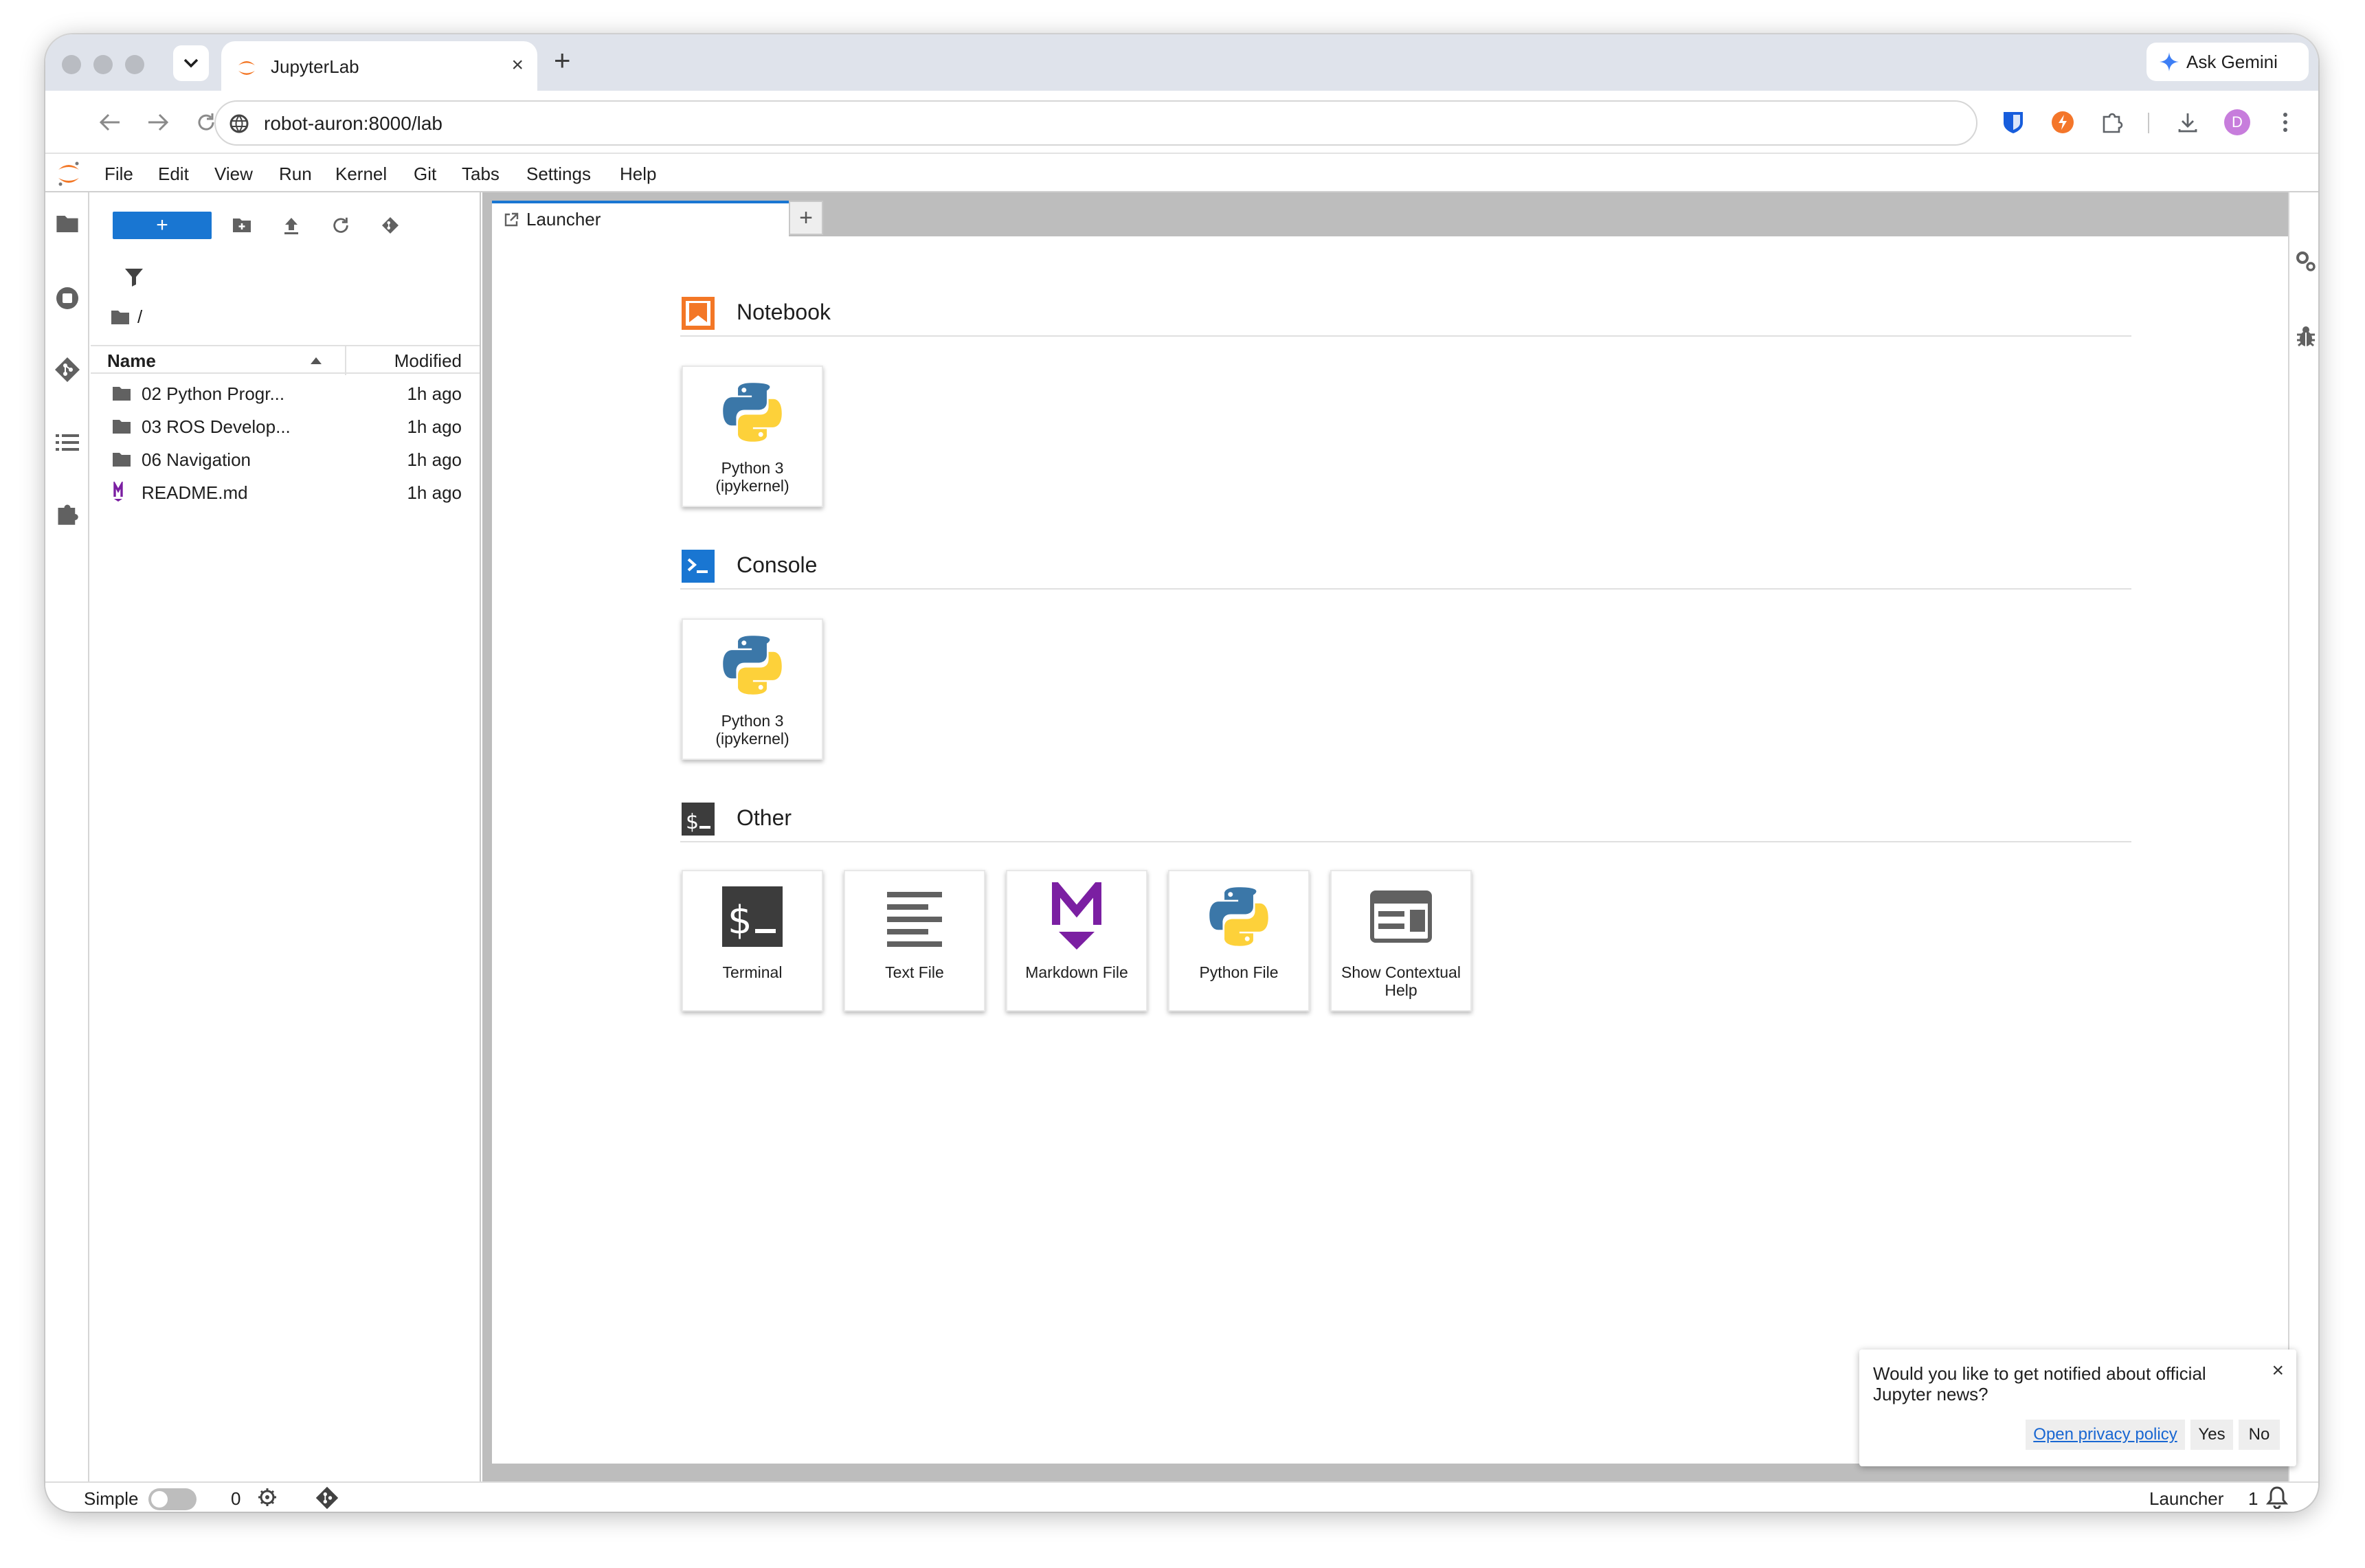 The width and height of the screenshot is (2365, 1568). I want to click on notification-count: 1, so click(2253, 1499).